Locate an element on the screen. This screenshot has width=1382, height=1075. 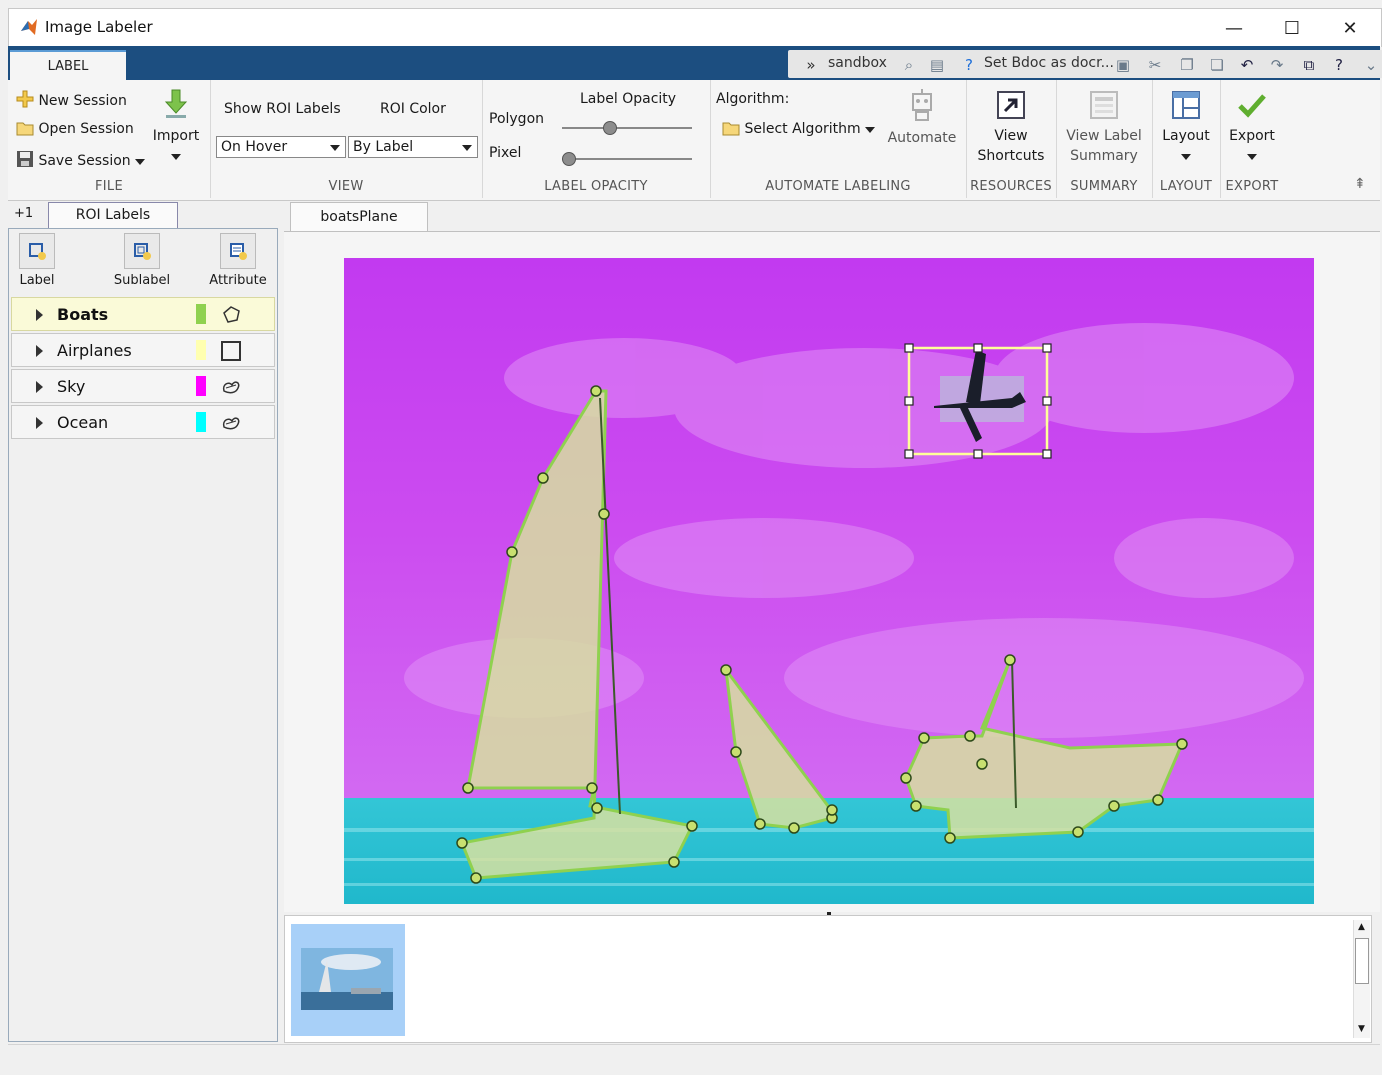
automate-label: Automate is located at coordinates (922, 138).